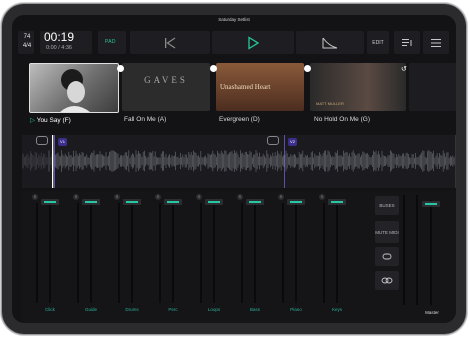 This screenshot has width=469, height=338. I want to click on fade-out-button, so click(330, 42).